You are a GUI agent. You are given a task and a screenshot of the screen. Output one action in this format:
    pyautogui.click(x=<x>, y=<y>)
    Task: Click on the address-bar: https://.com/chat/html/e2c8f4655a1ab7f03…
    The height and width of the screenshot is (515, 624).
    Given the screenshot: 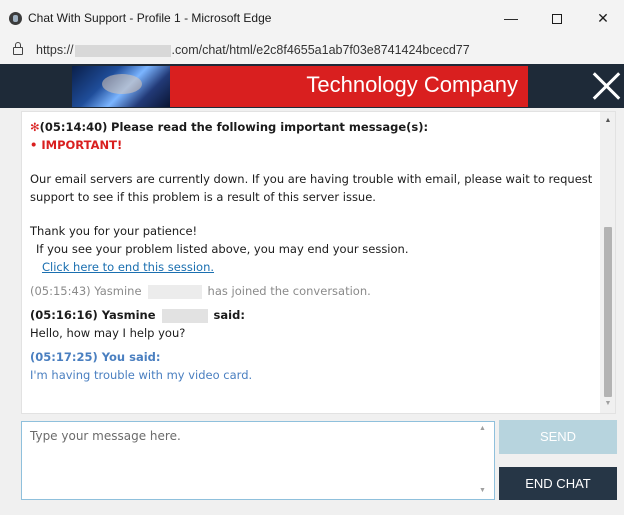 What is the action you would take?
    pyautogui.click(x=312, y=50)
    